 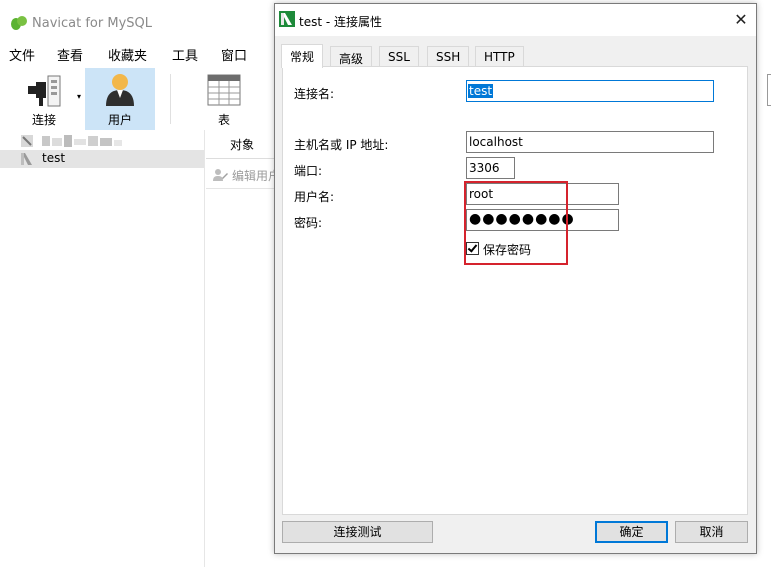 What do you see at coordinates (314, 197) in the screenshot?
I see `username-label: 用户名:` at bounding box center [314, 197].